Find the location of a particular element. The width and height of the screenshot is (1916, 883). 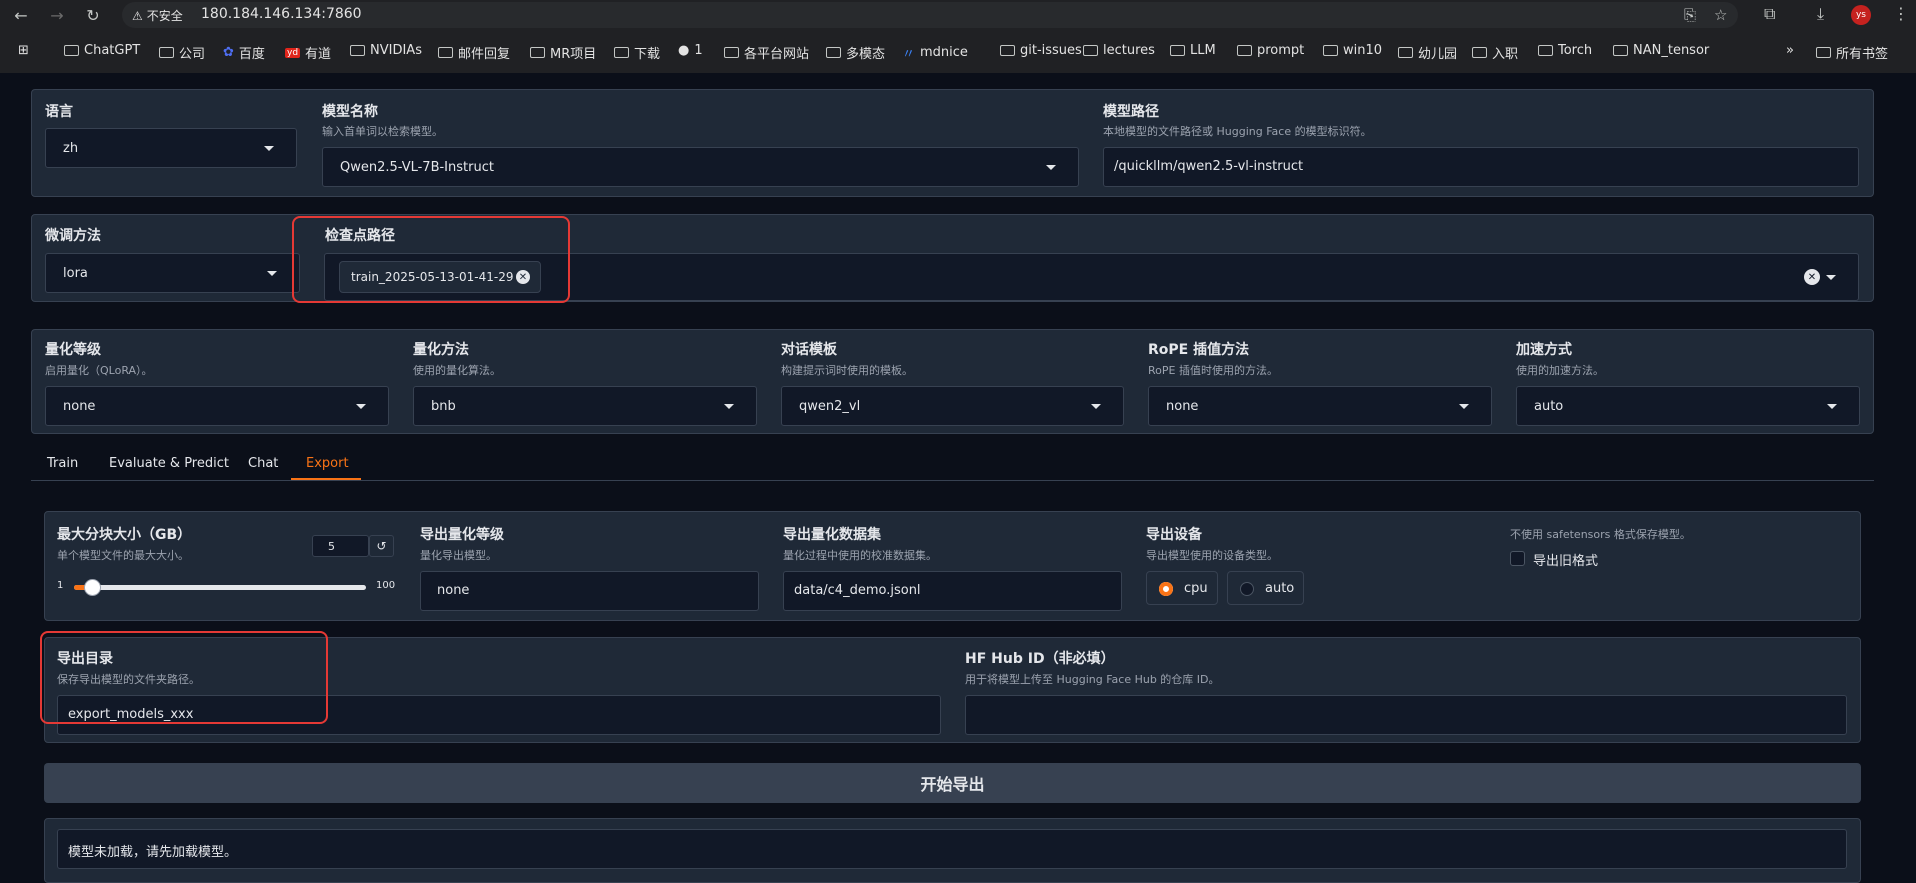

menu-icon: ⋮ is located at coordinates (1901, 13).